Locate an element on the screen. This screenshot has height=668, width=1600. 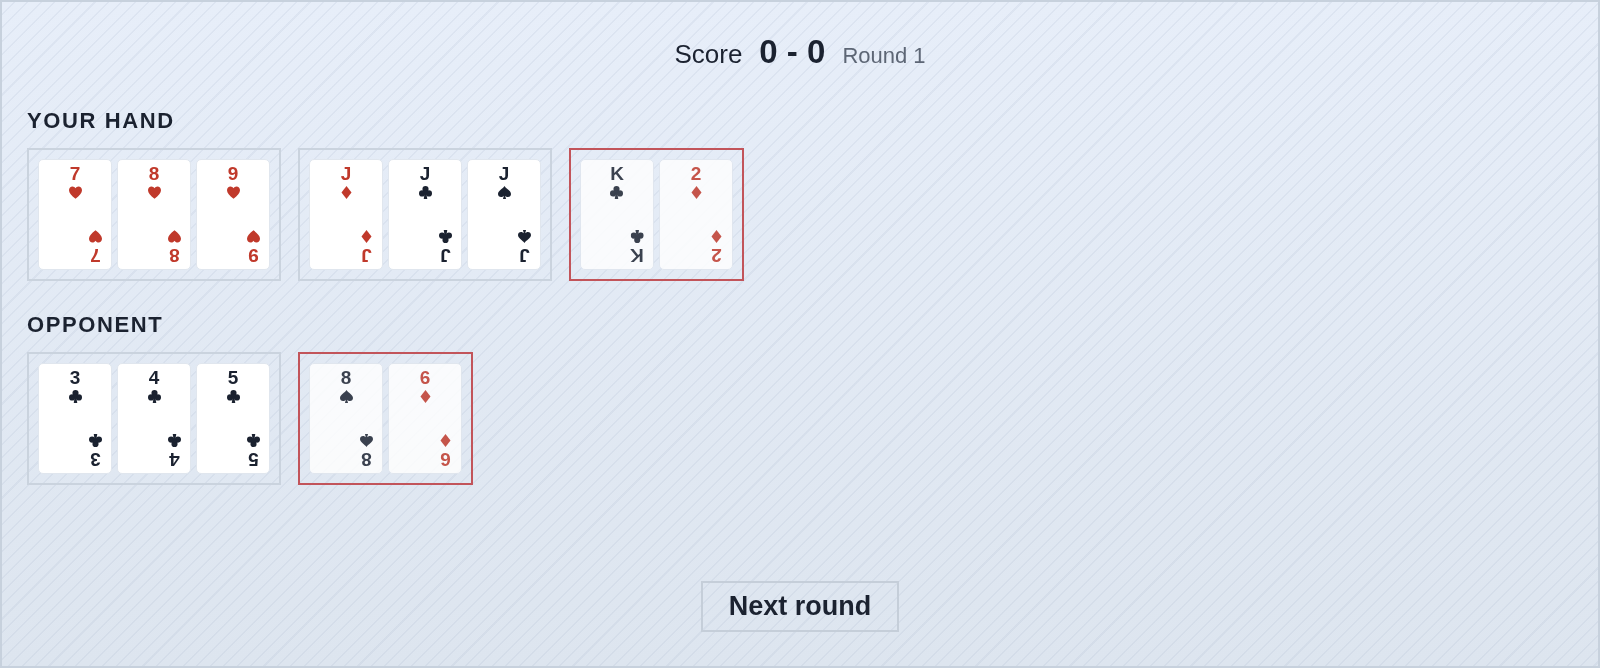
hand-title: YOUR HAND is located at coordinates (101, 121).